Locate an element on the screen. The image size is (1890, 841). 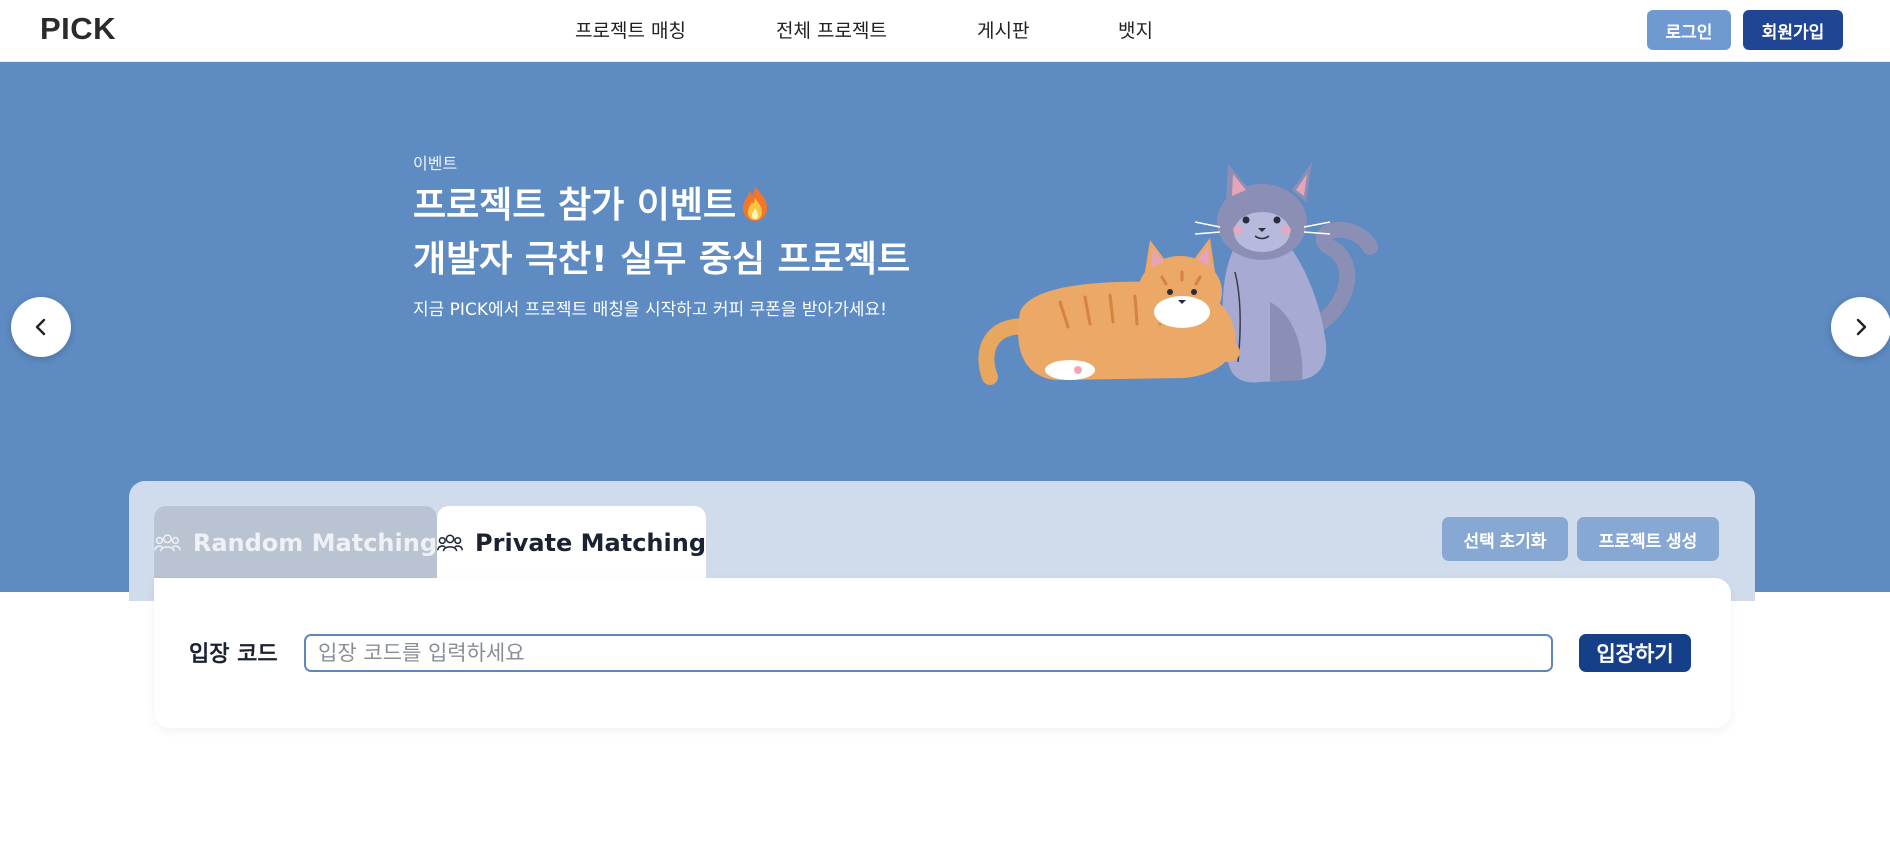
tab-random-matching: Random Matching is located at coordinates (295, 543).